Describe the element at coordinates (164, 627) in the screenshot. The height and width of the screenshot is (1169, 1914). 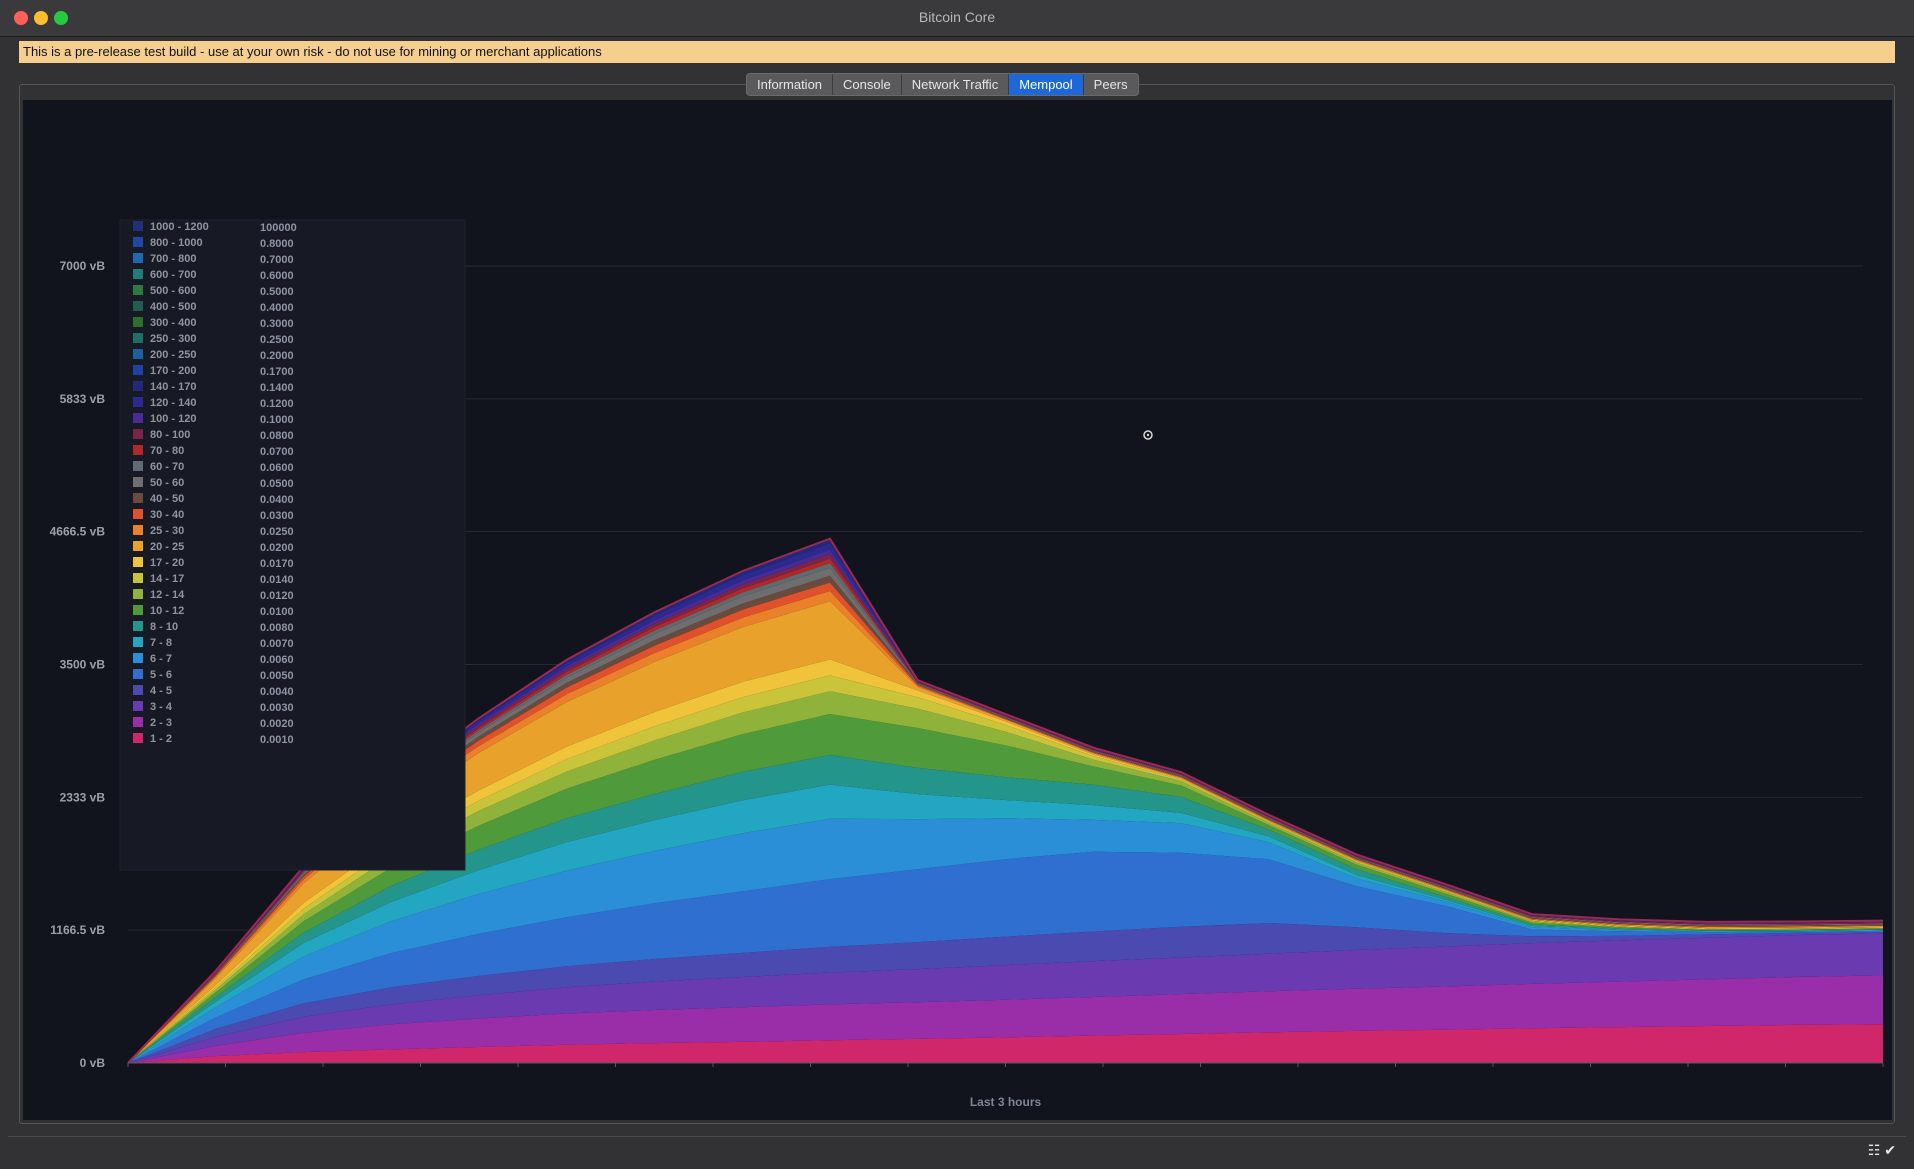
I see `legend-range-label: 8 - 10` at that location.